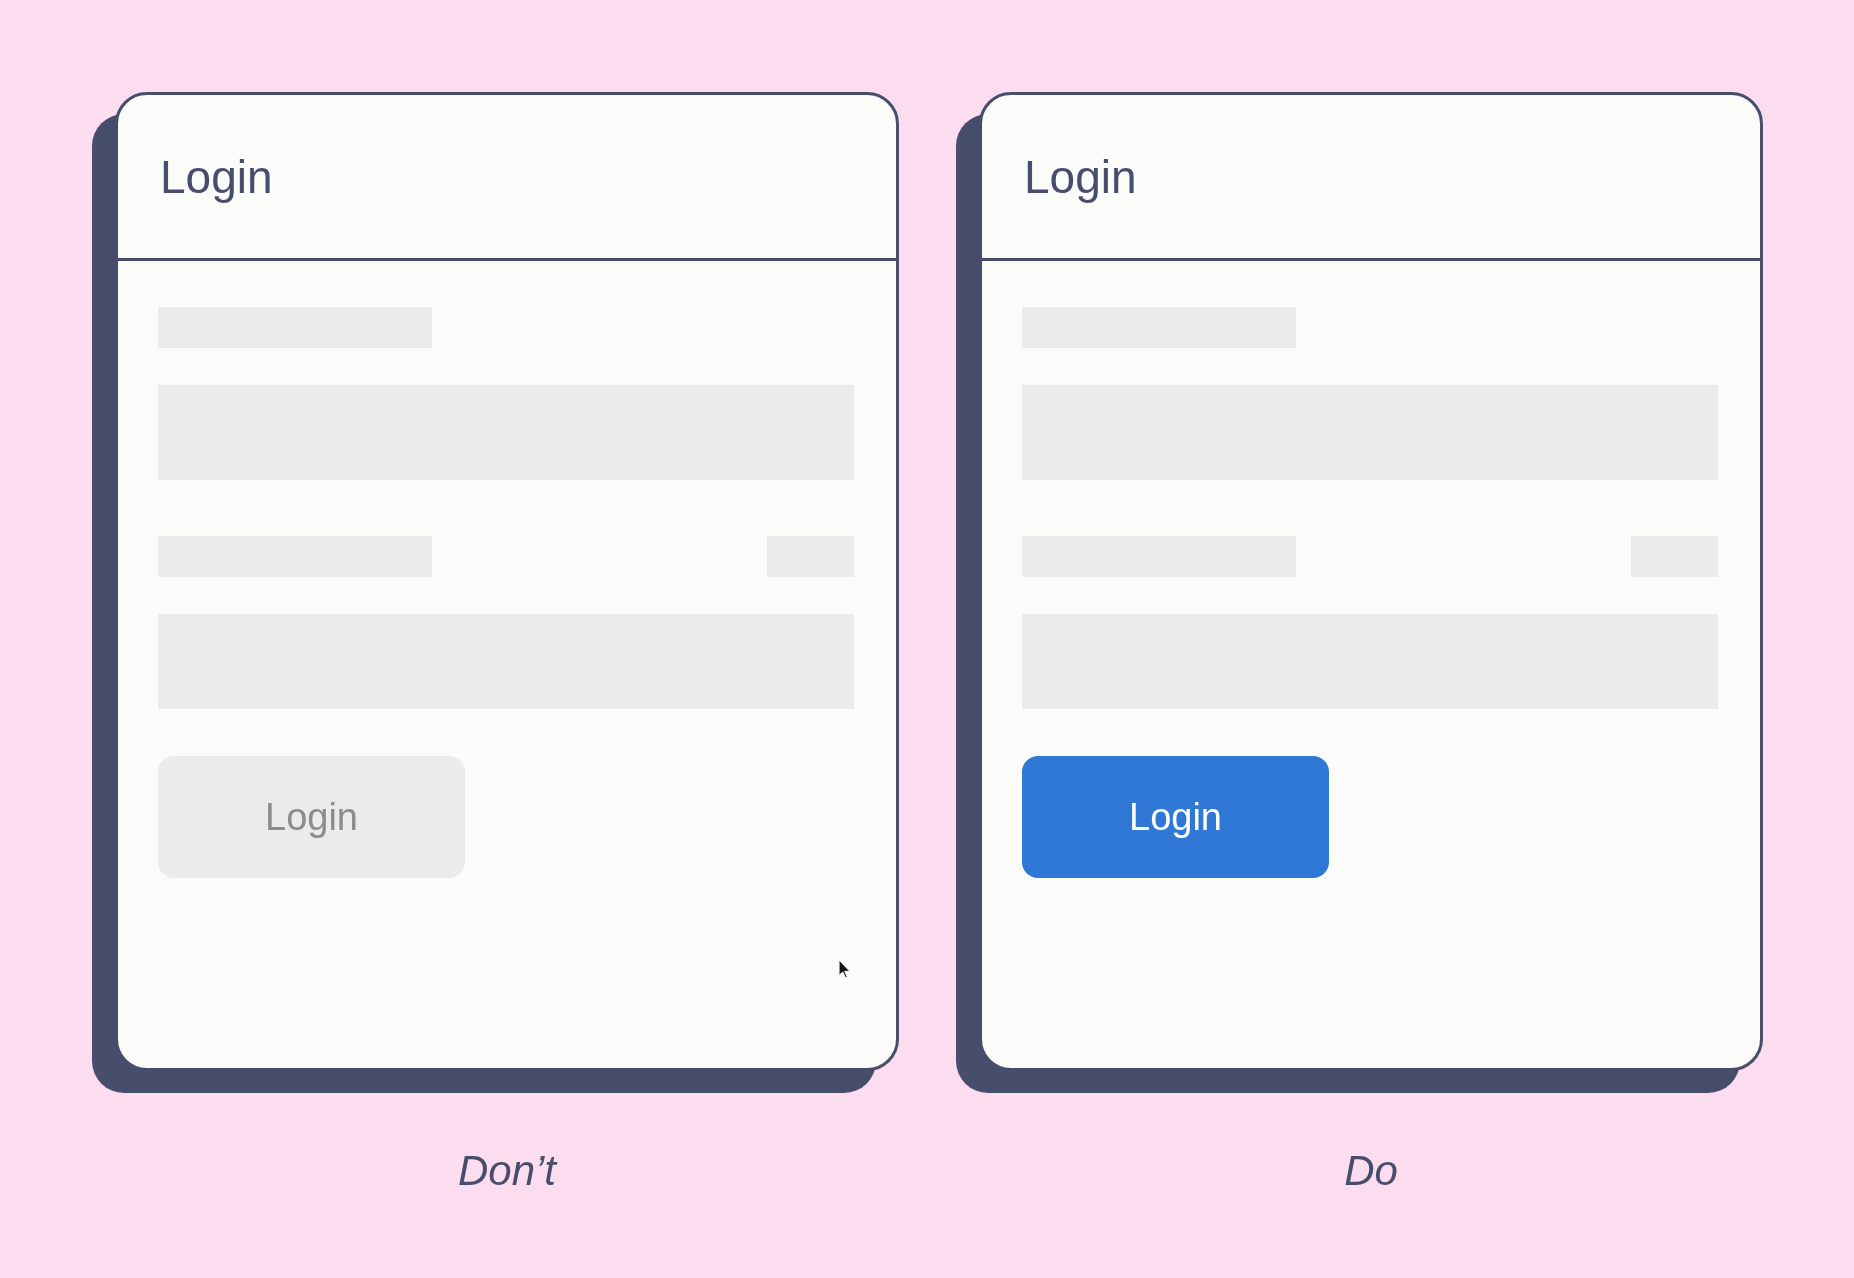  What do you see at coordinates (1371, 1171) in the screenshot?
I see `caption: Do` at bounding box center [1371, 1171].